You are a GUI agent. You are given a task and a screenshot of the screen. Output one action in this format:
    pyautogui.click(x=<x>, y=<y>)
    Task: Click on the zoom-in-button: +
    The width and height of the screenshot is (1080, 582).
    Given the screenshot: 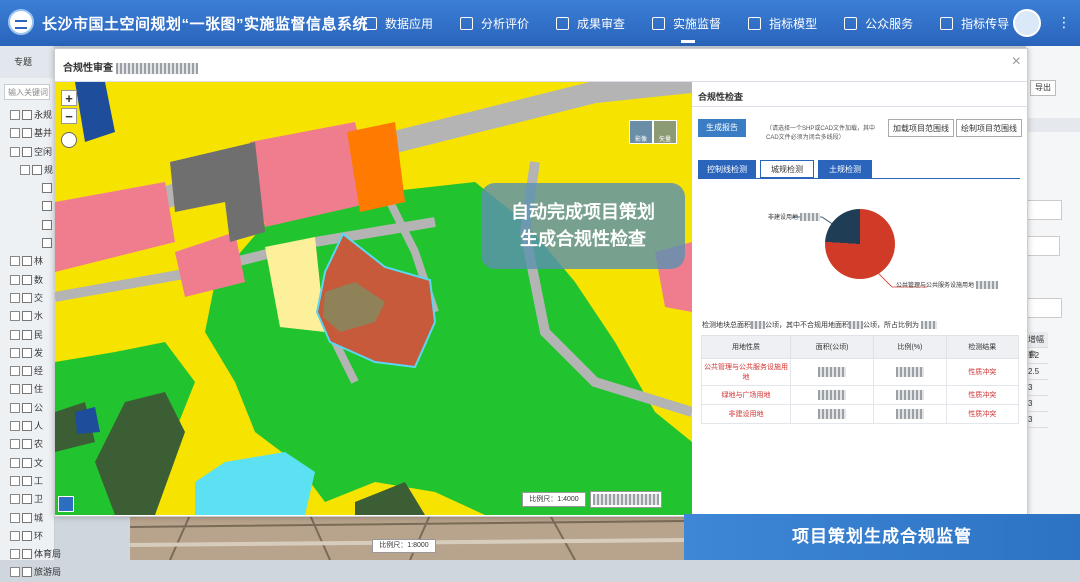 What is the action you would take?
    pyautogui.click(x=69, y=98)
    